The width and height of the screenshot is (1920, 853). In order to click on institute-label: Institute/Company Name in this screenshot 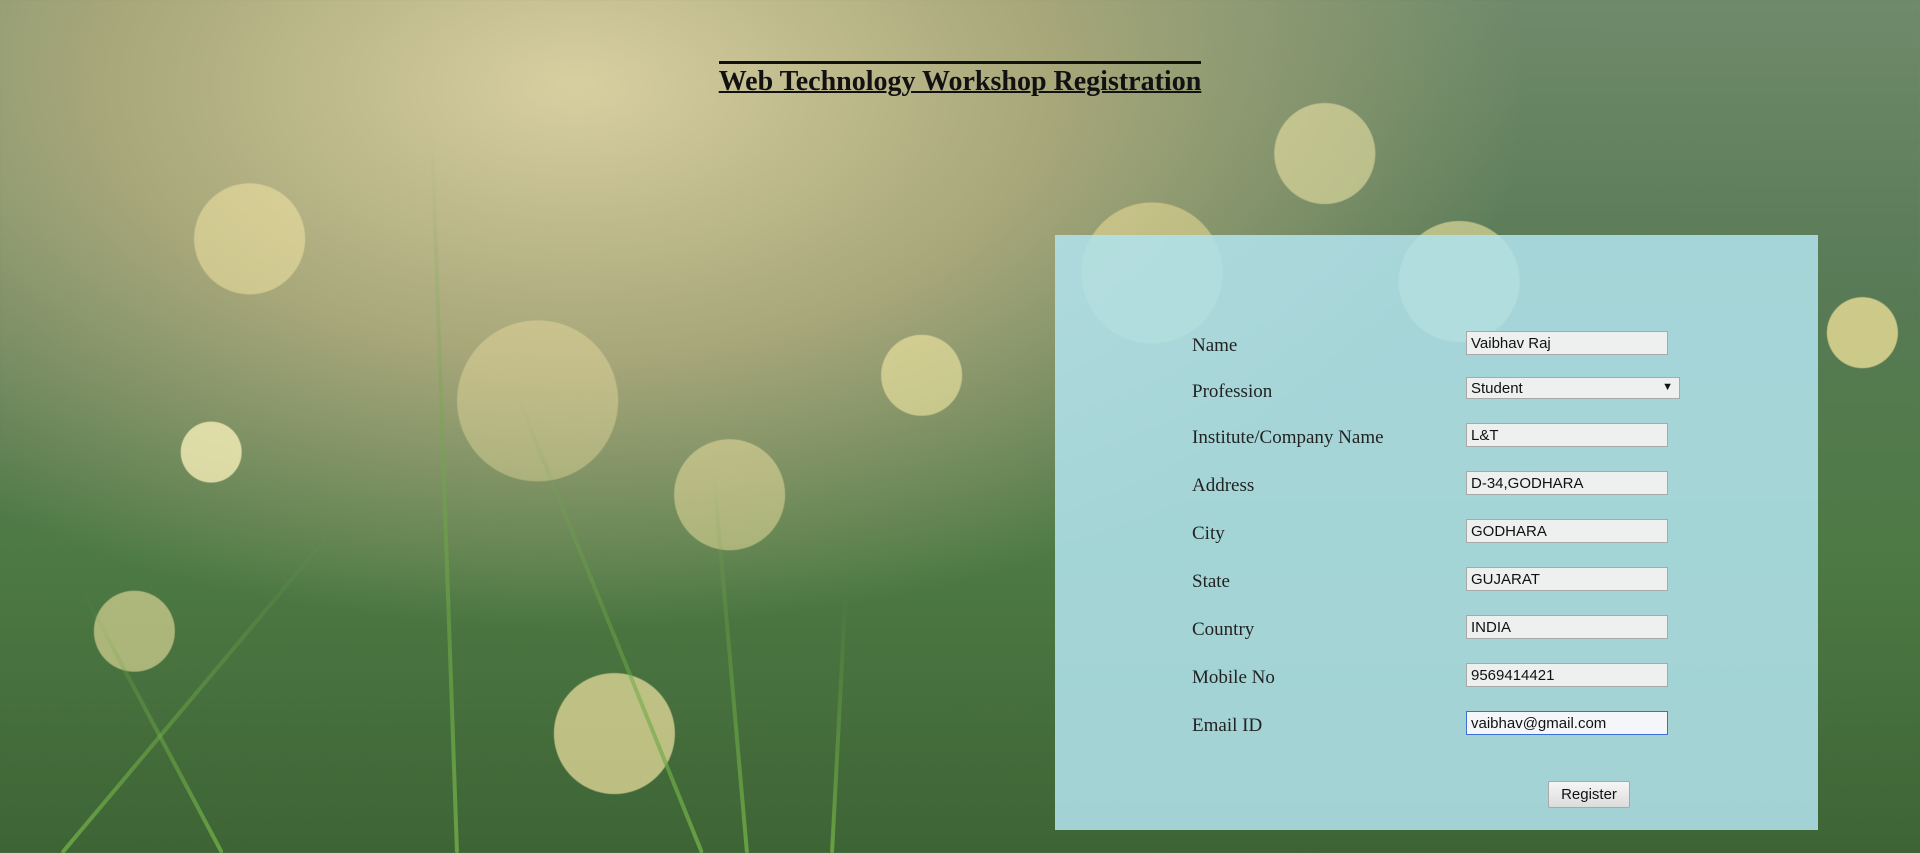, I will do `click(1288, 437)`.